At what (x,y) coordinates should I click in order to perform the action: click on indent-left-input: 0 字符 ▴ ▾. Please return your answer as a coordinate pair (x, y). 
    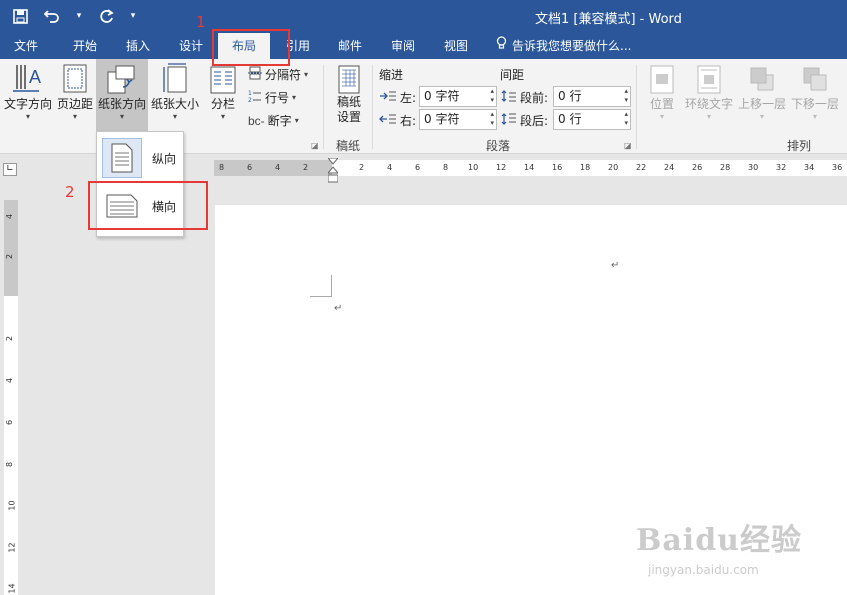
    Looking at the image, I should click on (458, 96).